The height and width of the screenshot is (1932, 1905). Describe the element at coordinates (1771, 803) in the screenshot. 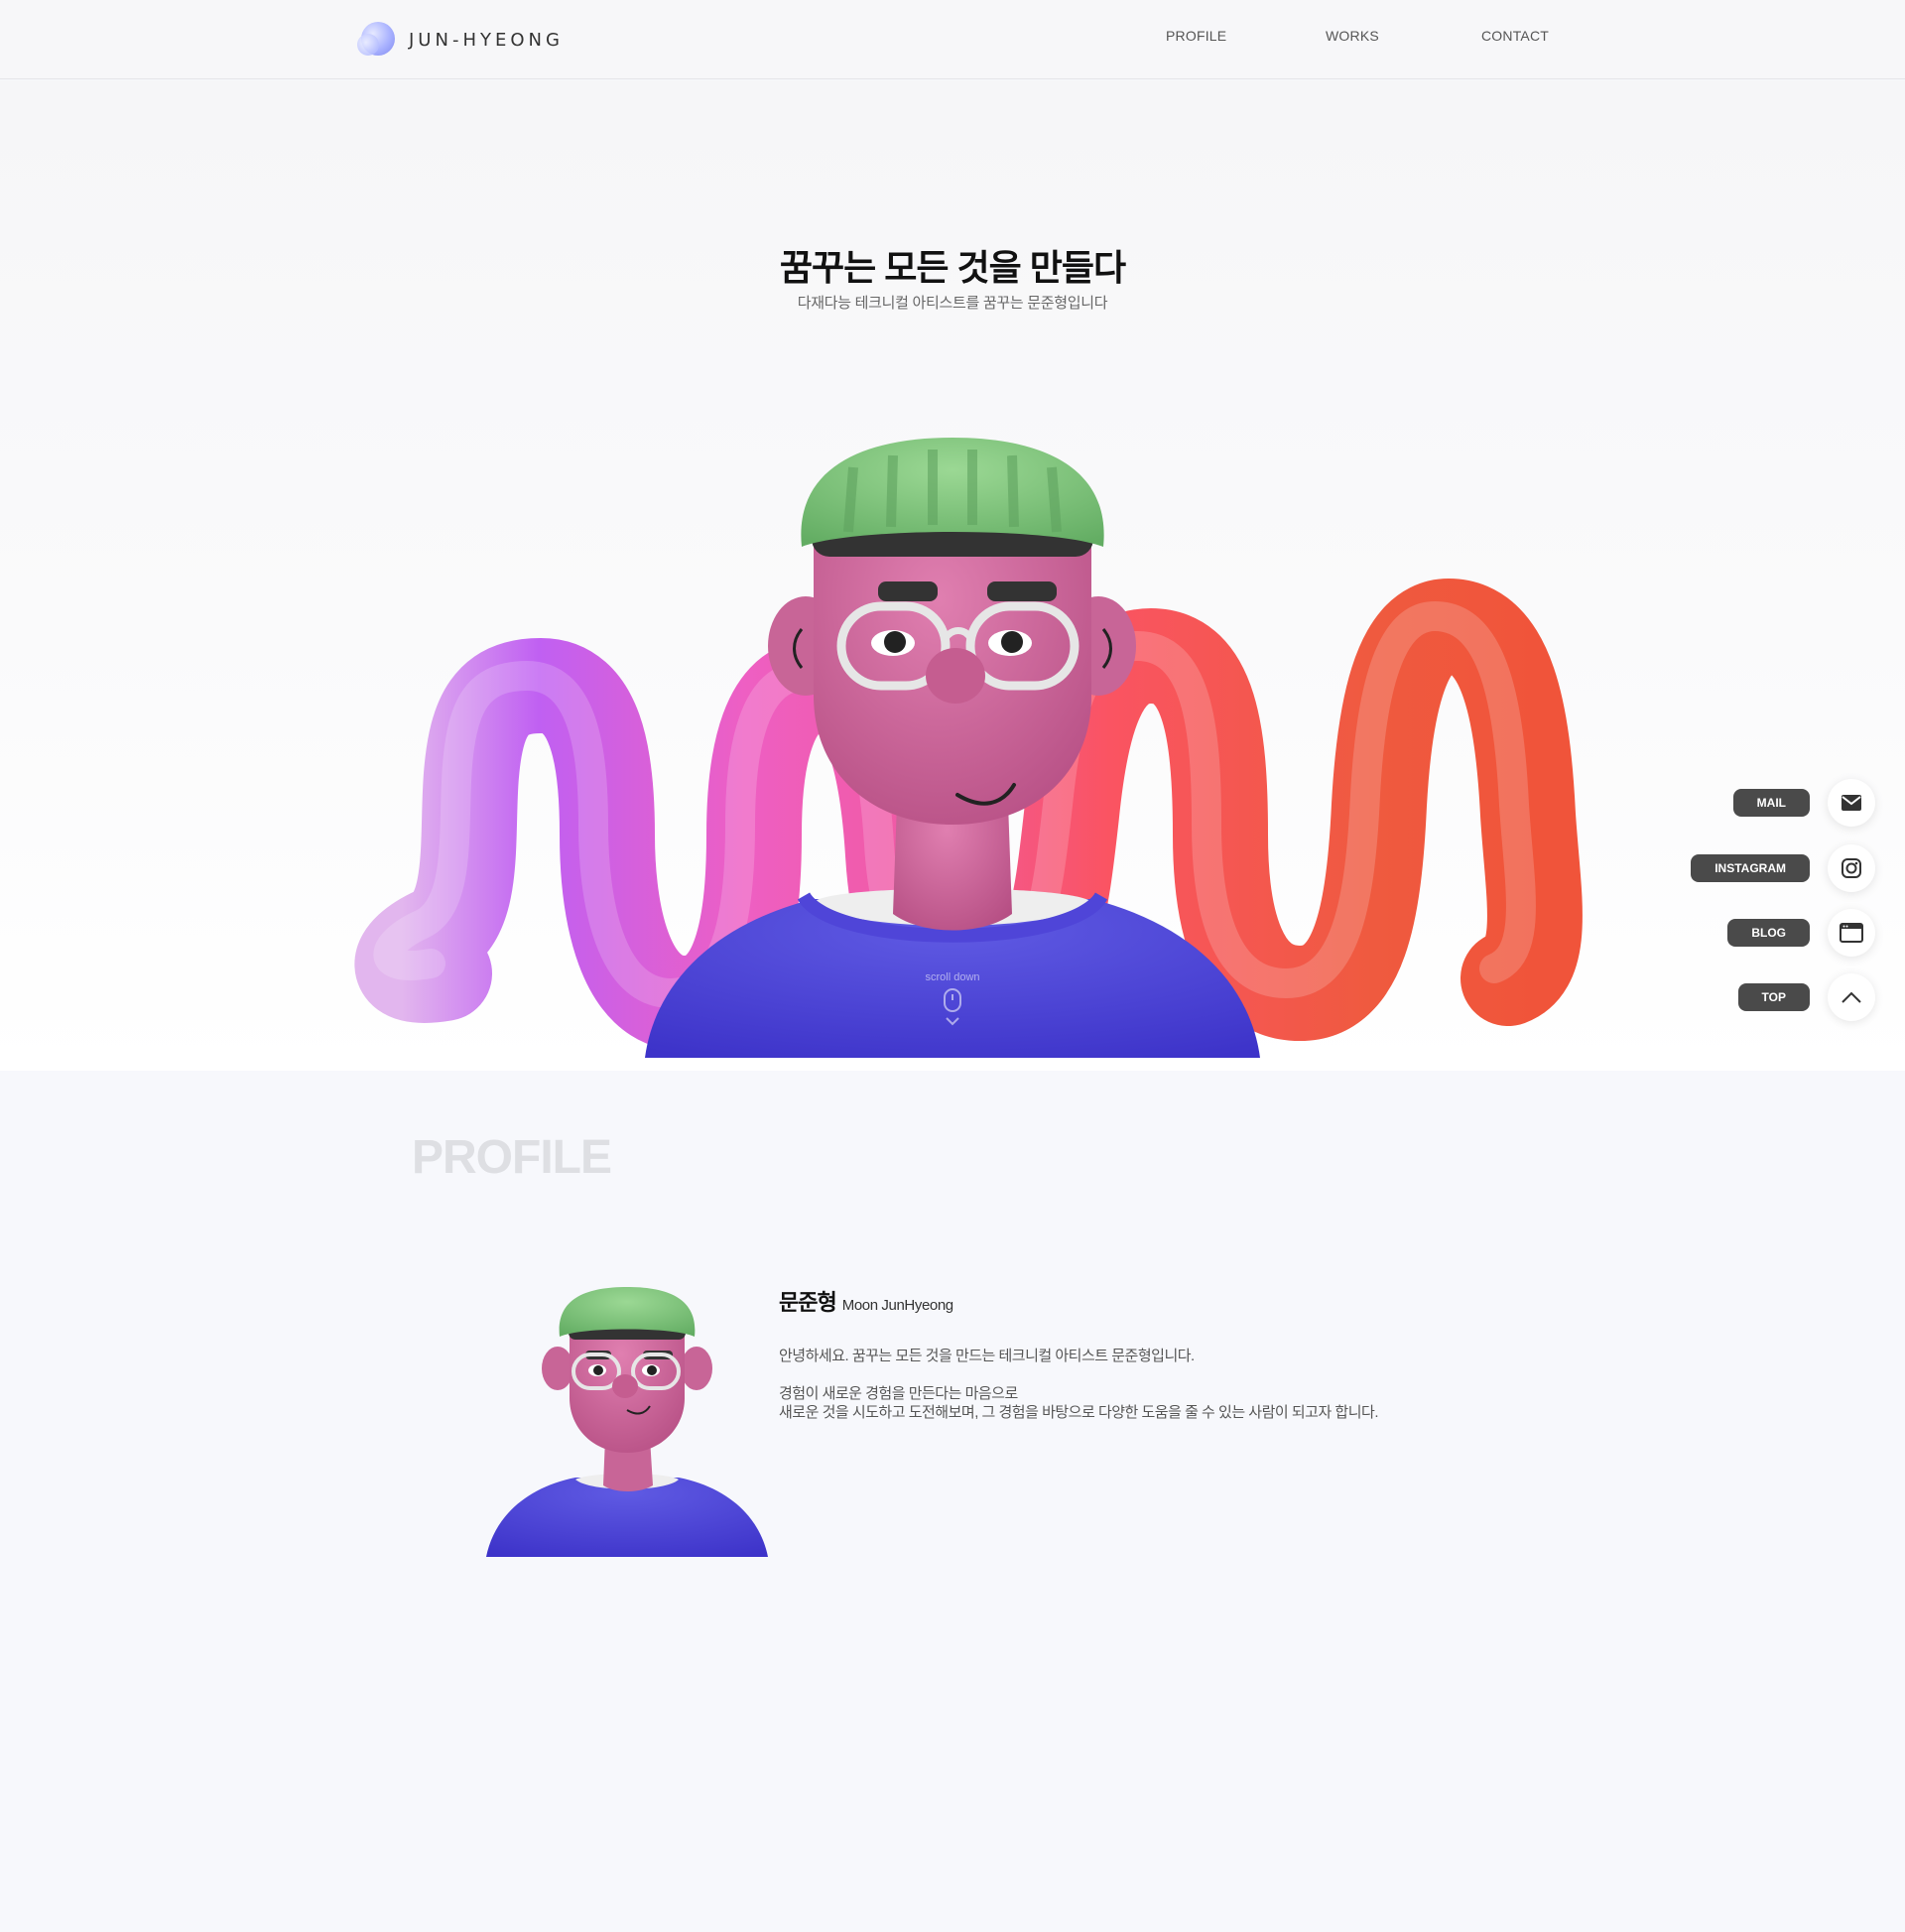

I see `side-label-mail: MAIL` at that location.